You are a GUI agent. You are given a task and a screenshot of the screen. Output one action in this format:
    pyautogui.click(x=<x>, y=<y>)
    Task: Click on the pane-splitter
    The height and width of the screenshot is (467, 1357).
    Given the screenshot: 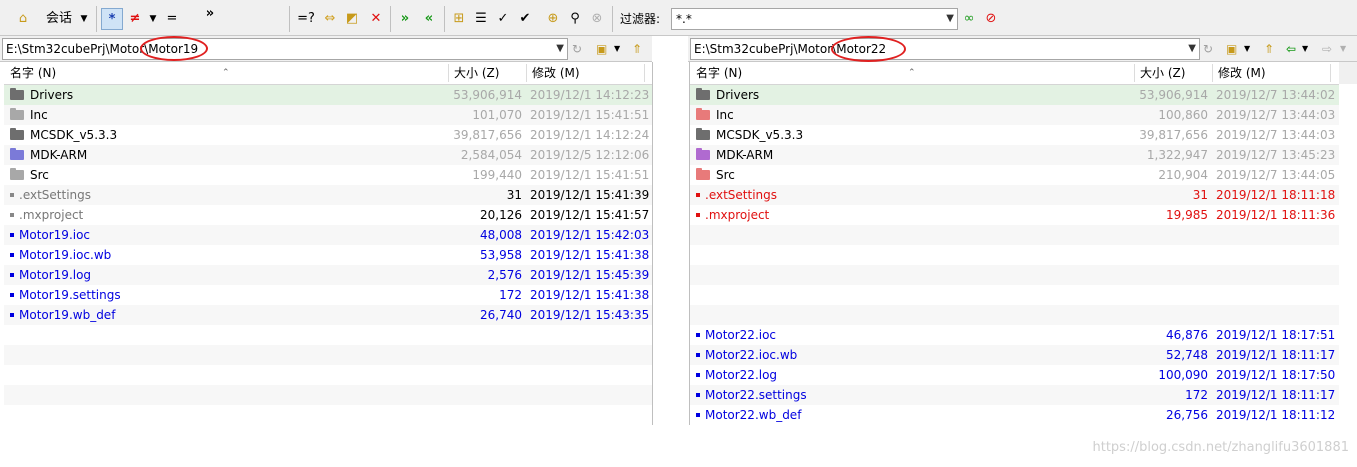 What is the action you would take?
    pyautogui.click(x=671, y=243)
    